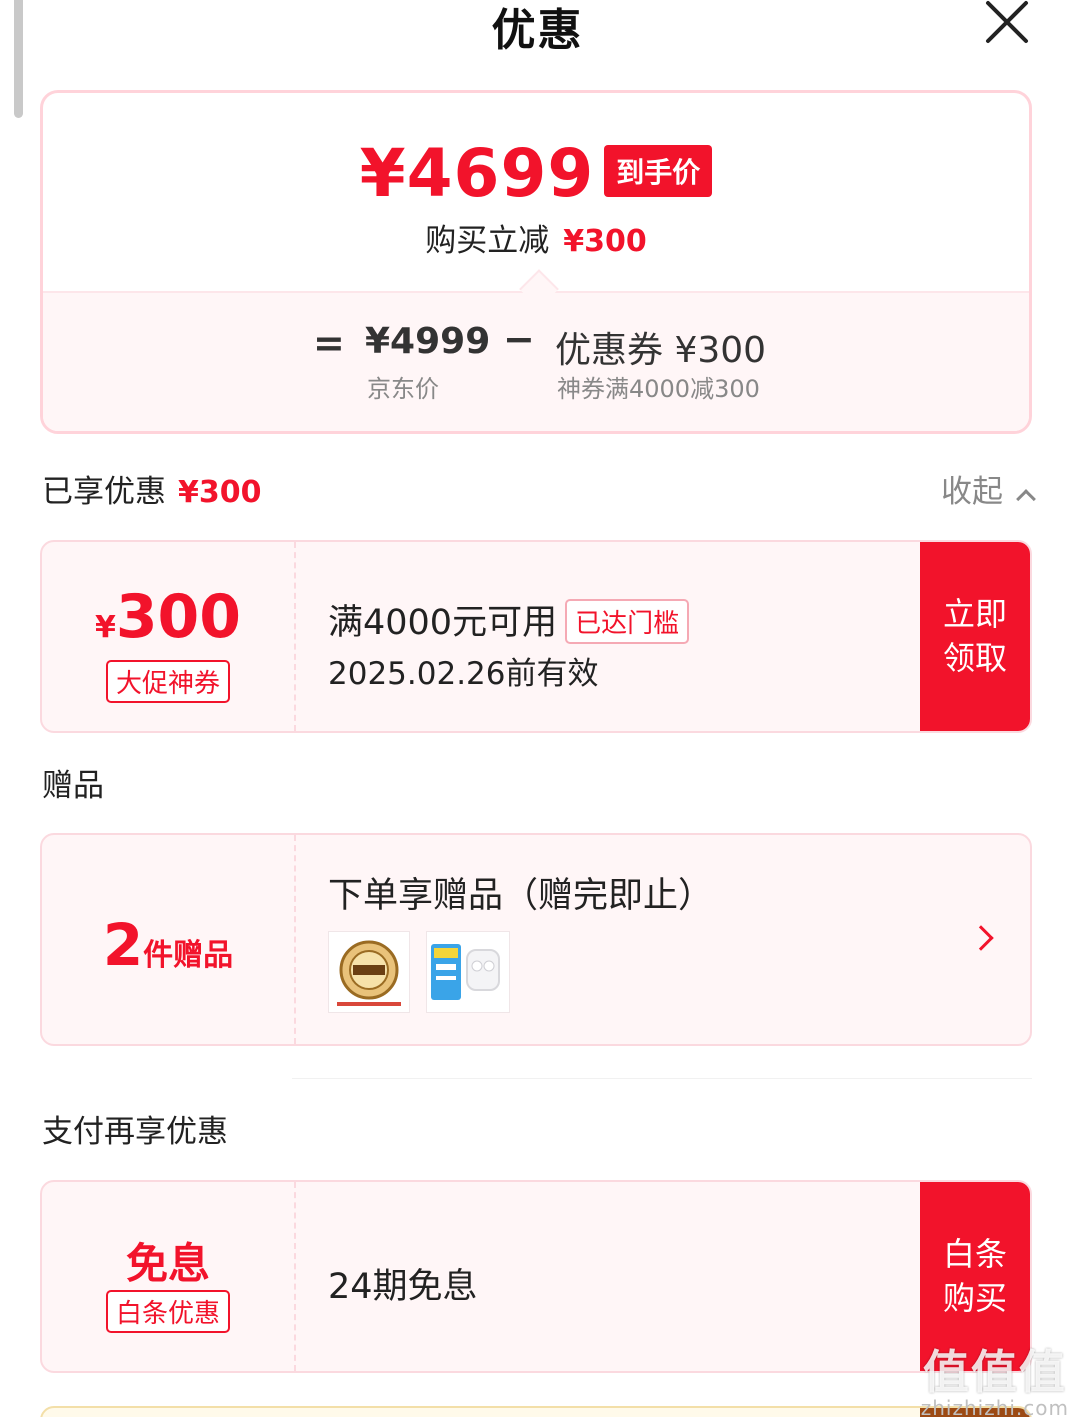 The image size is (1075, 1417). I want to click on watermark: 值值值 zhizhizhi.com, so click(995, 1376).